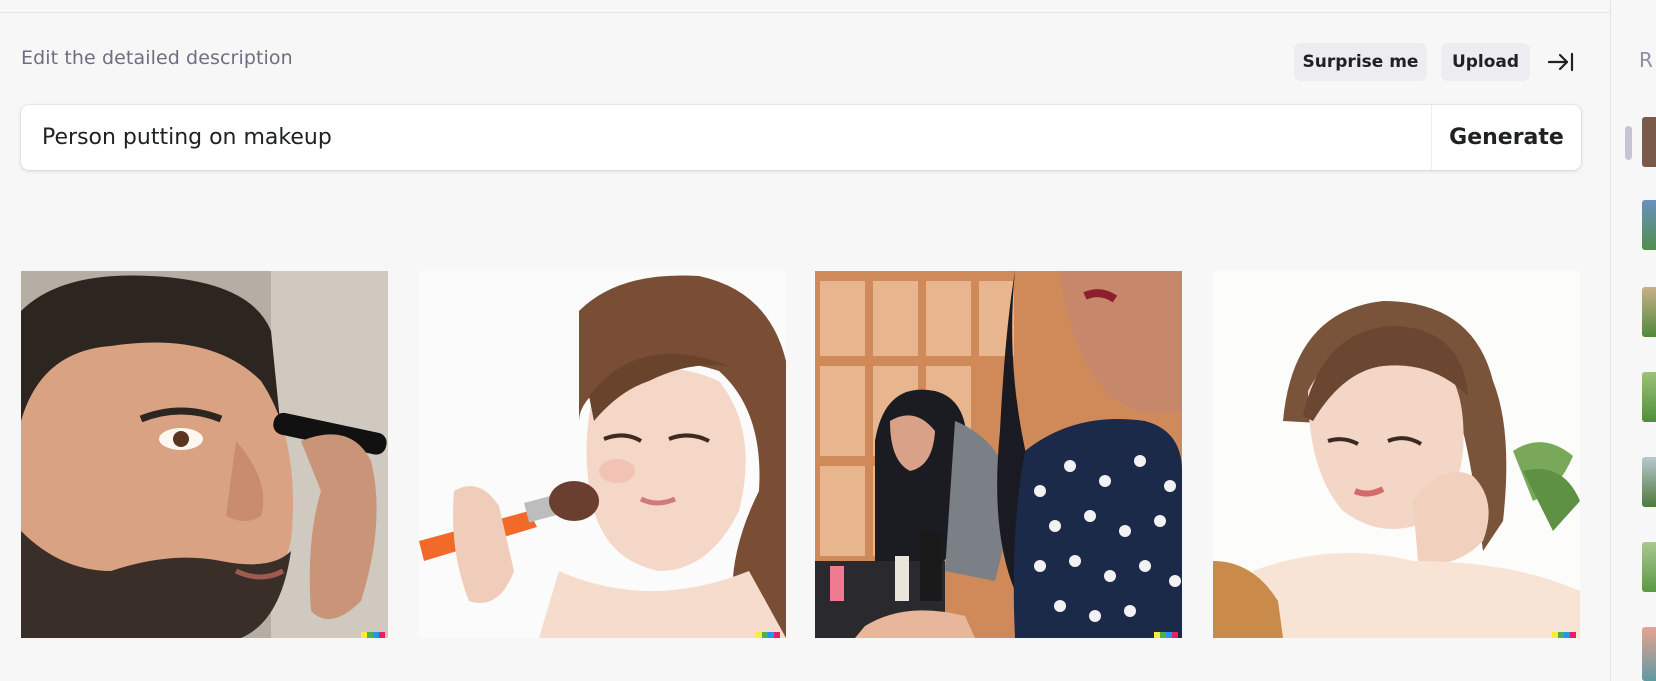  What do you see at coordinates (1646, 60) in the screenshot?
I see `sidebar-title: R` at bounding box center [1646, 60].